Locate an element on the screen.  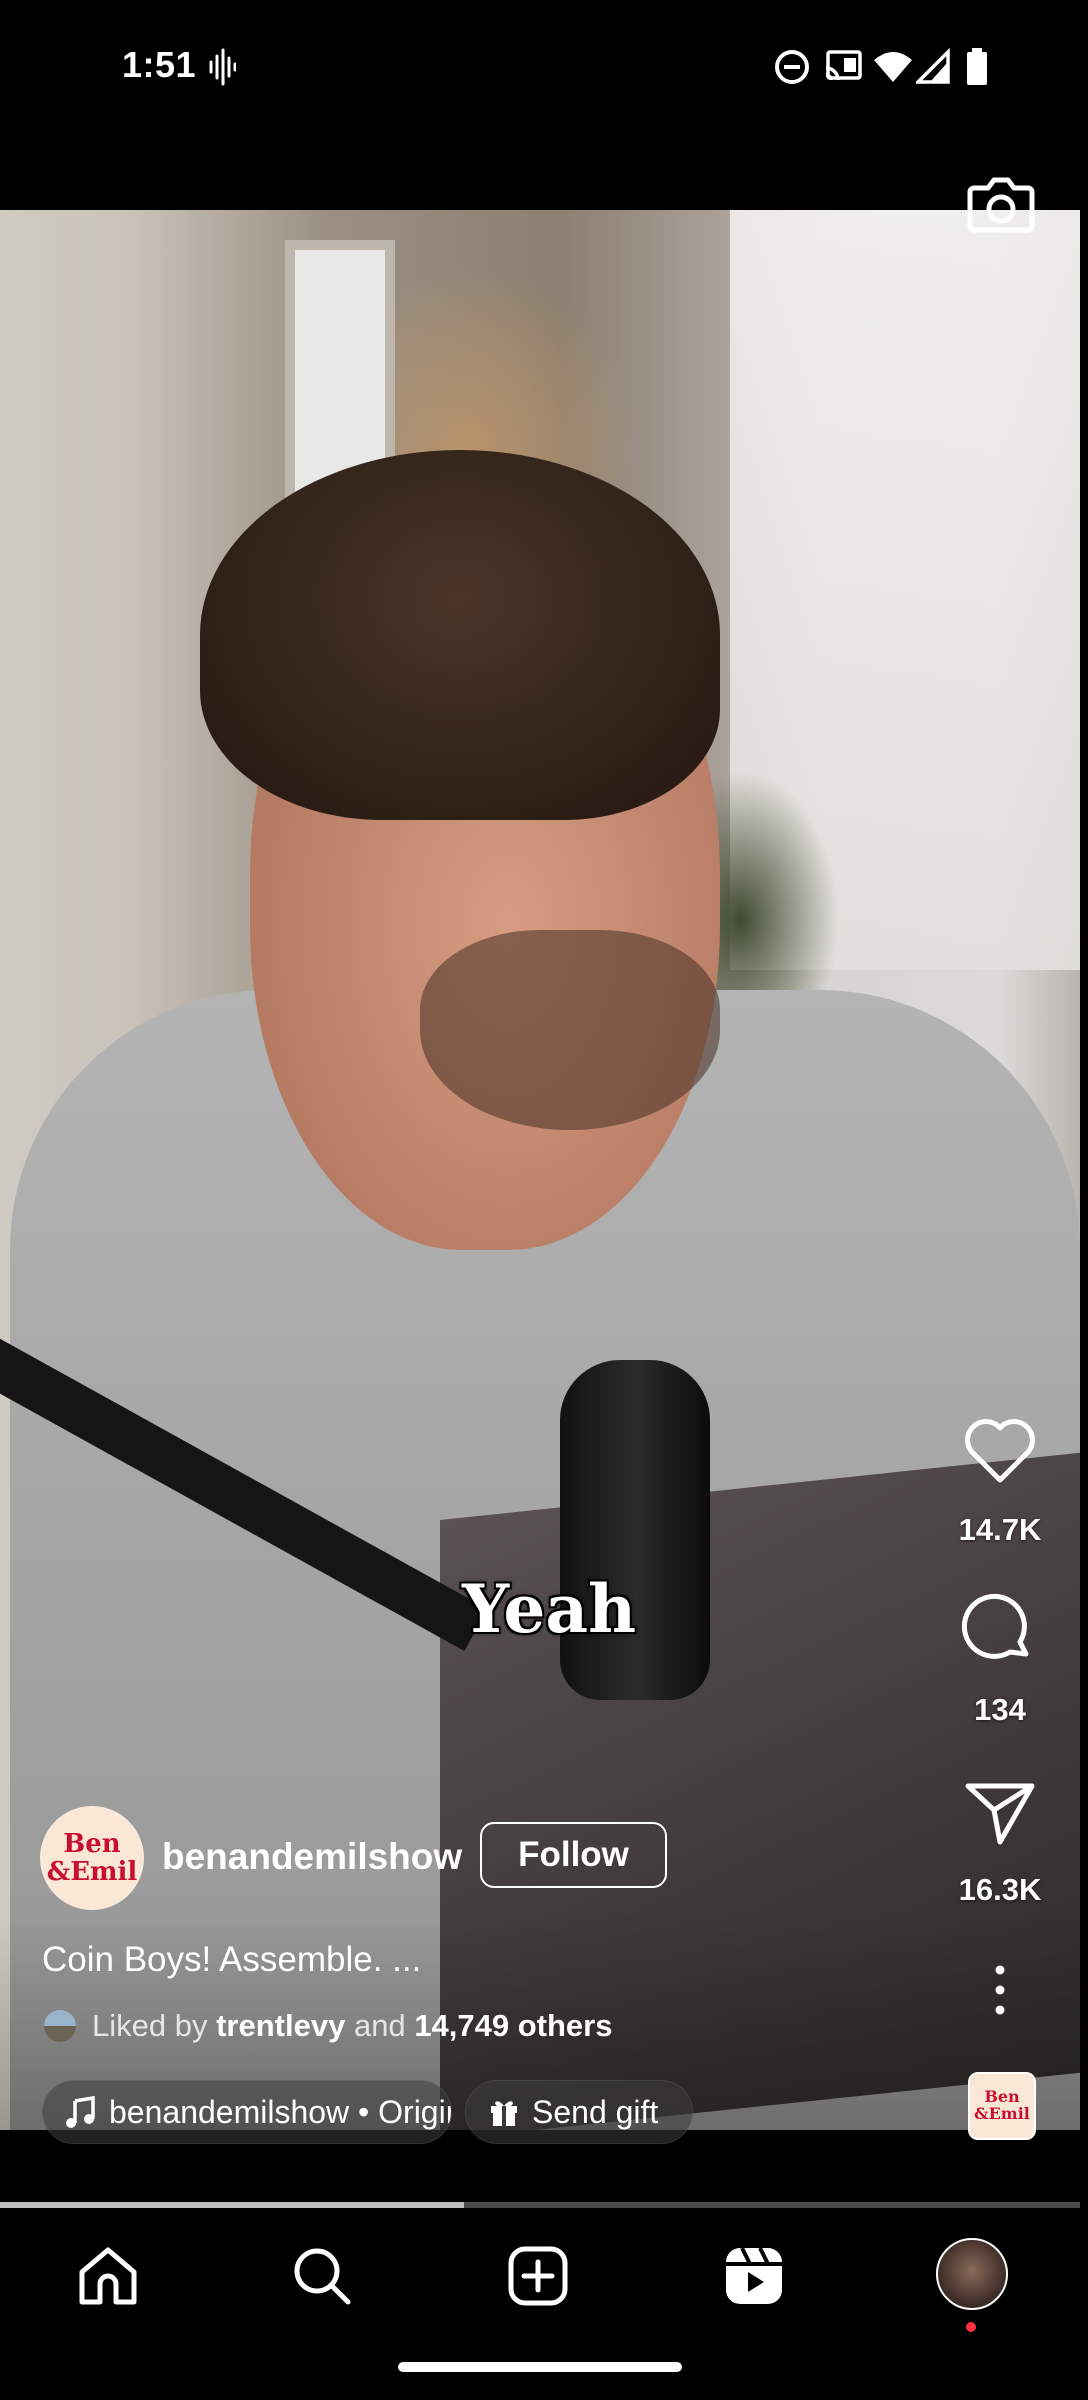
follow-button: Follow is located at coordinates (573, 1855).